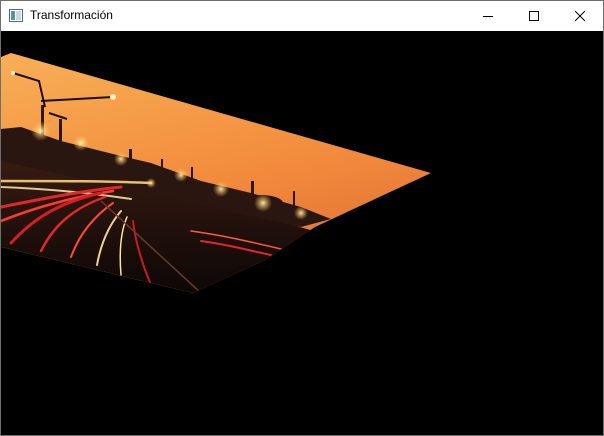 This screenshot has height=436, width=604. I want to click on minimize-button, so click(488, 16).